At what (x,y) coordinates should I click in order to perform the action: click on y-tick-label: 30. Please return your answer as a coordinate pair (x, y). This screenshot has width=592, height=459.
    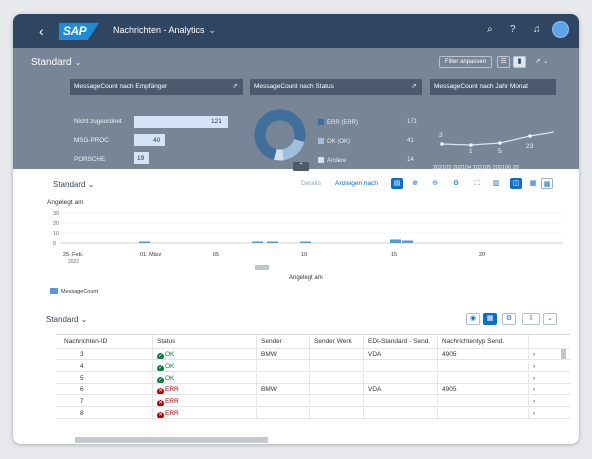
    Looking at the image, I should click on (56, 214).